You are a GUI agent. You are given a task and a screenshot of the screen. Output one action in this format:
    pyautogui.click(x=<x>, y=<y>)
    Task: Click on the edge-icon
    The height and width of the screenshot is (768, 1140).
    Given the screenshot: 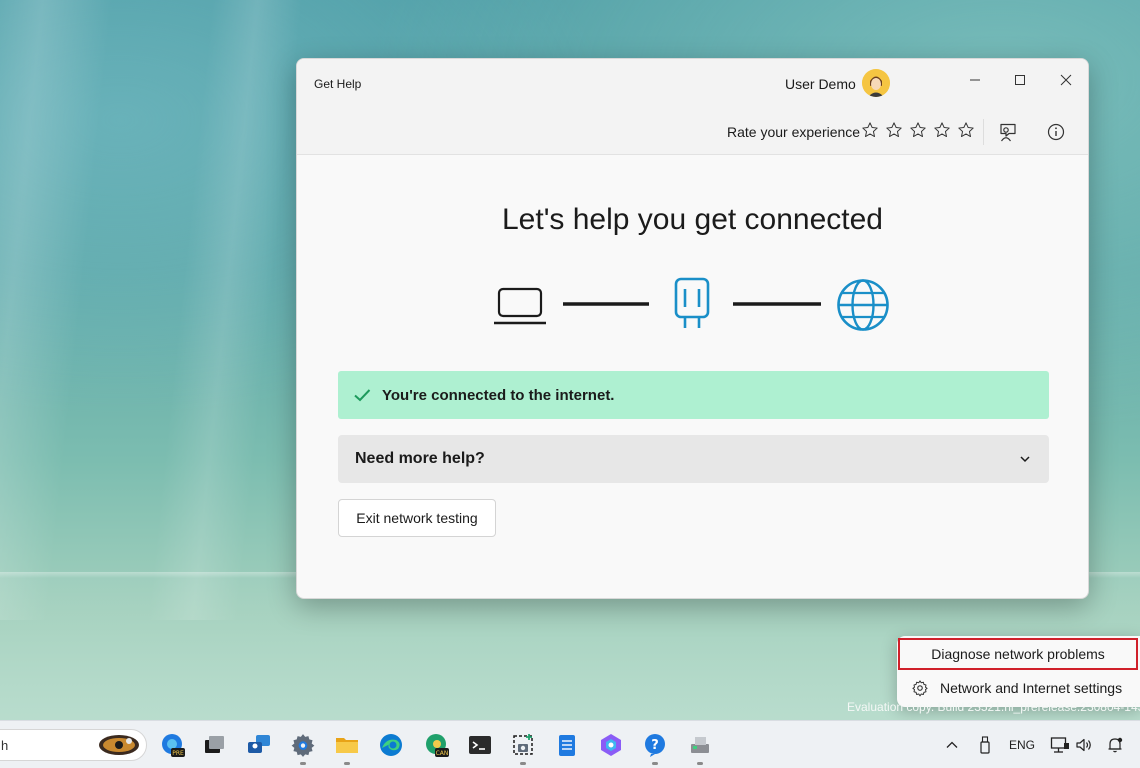 What is the action you would take?
    pyautogui.click(x=391, y=745)
    